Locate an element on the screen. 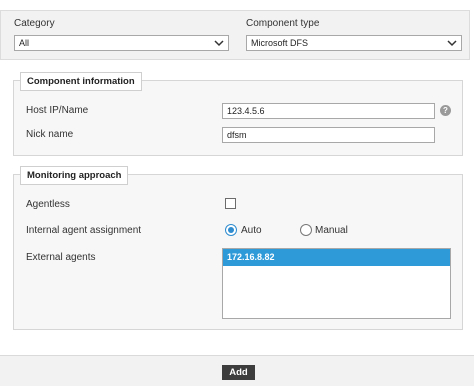  list-item: 172.16.8.82 is located at coordinates (336, 257).